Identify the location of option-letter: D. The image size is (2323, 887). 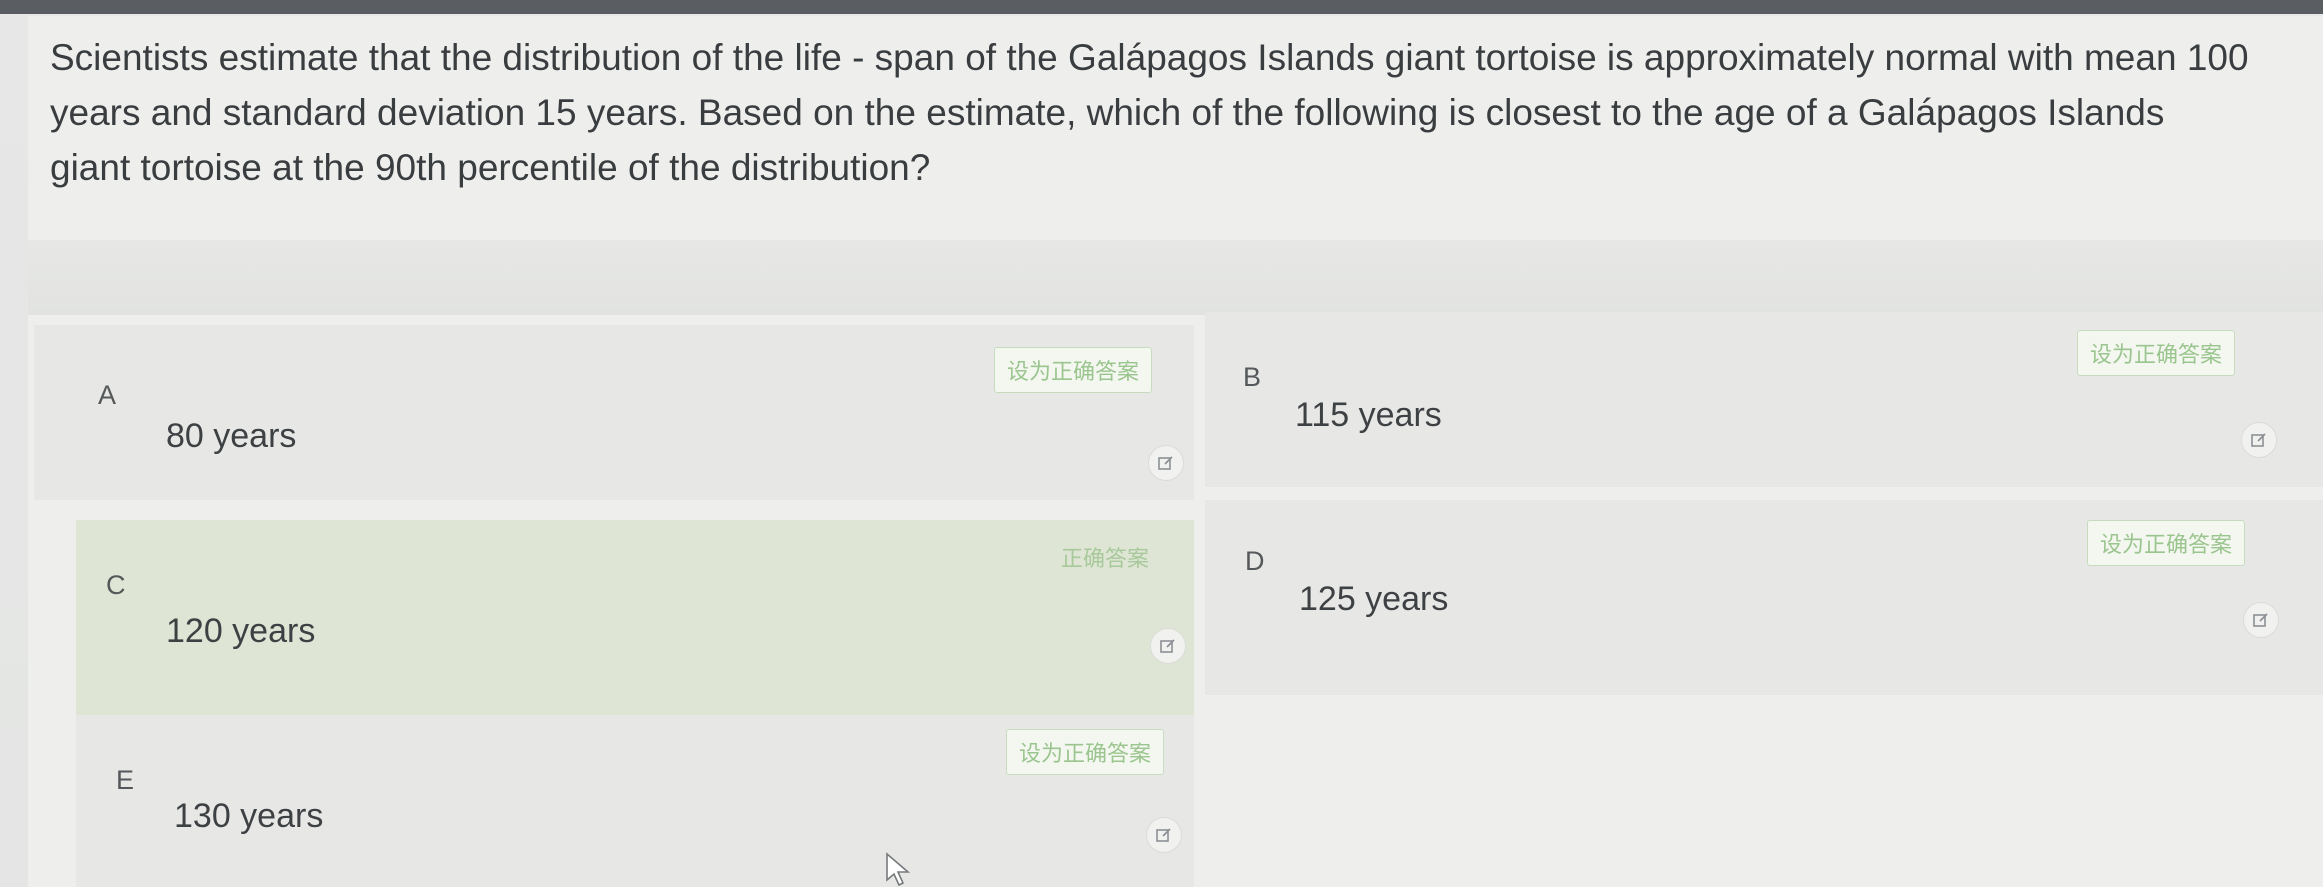
(1255, 561).